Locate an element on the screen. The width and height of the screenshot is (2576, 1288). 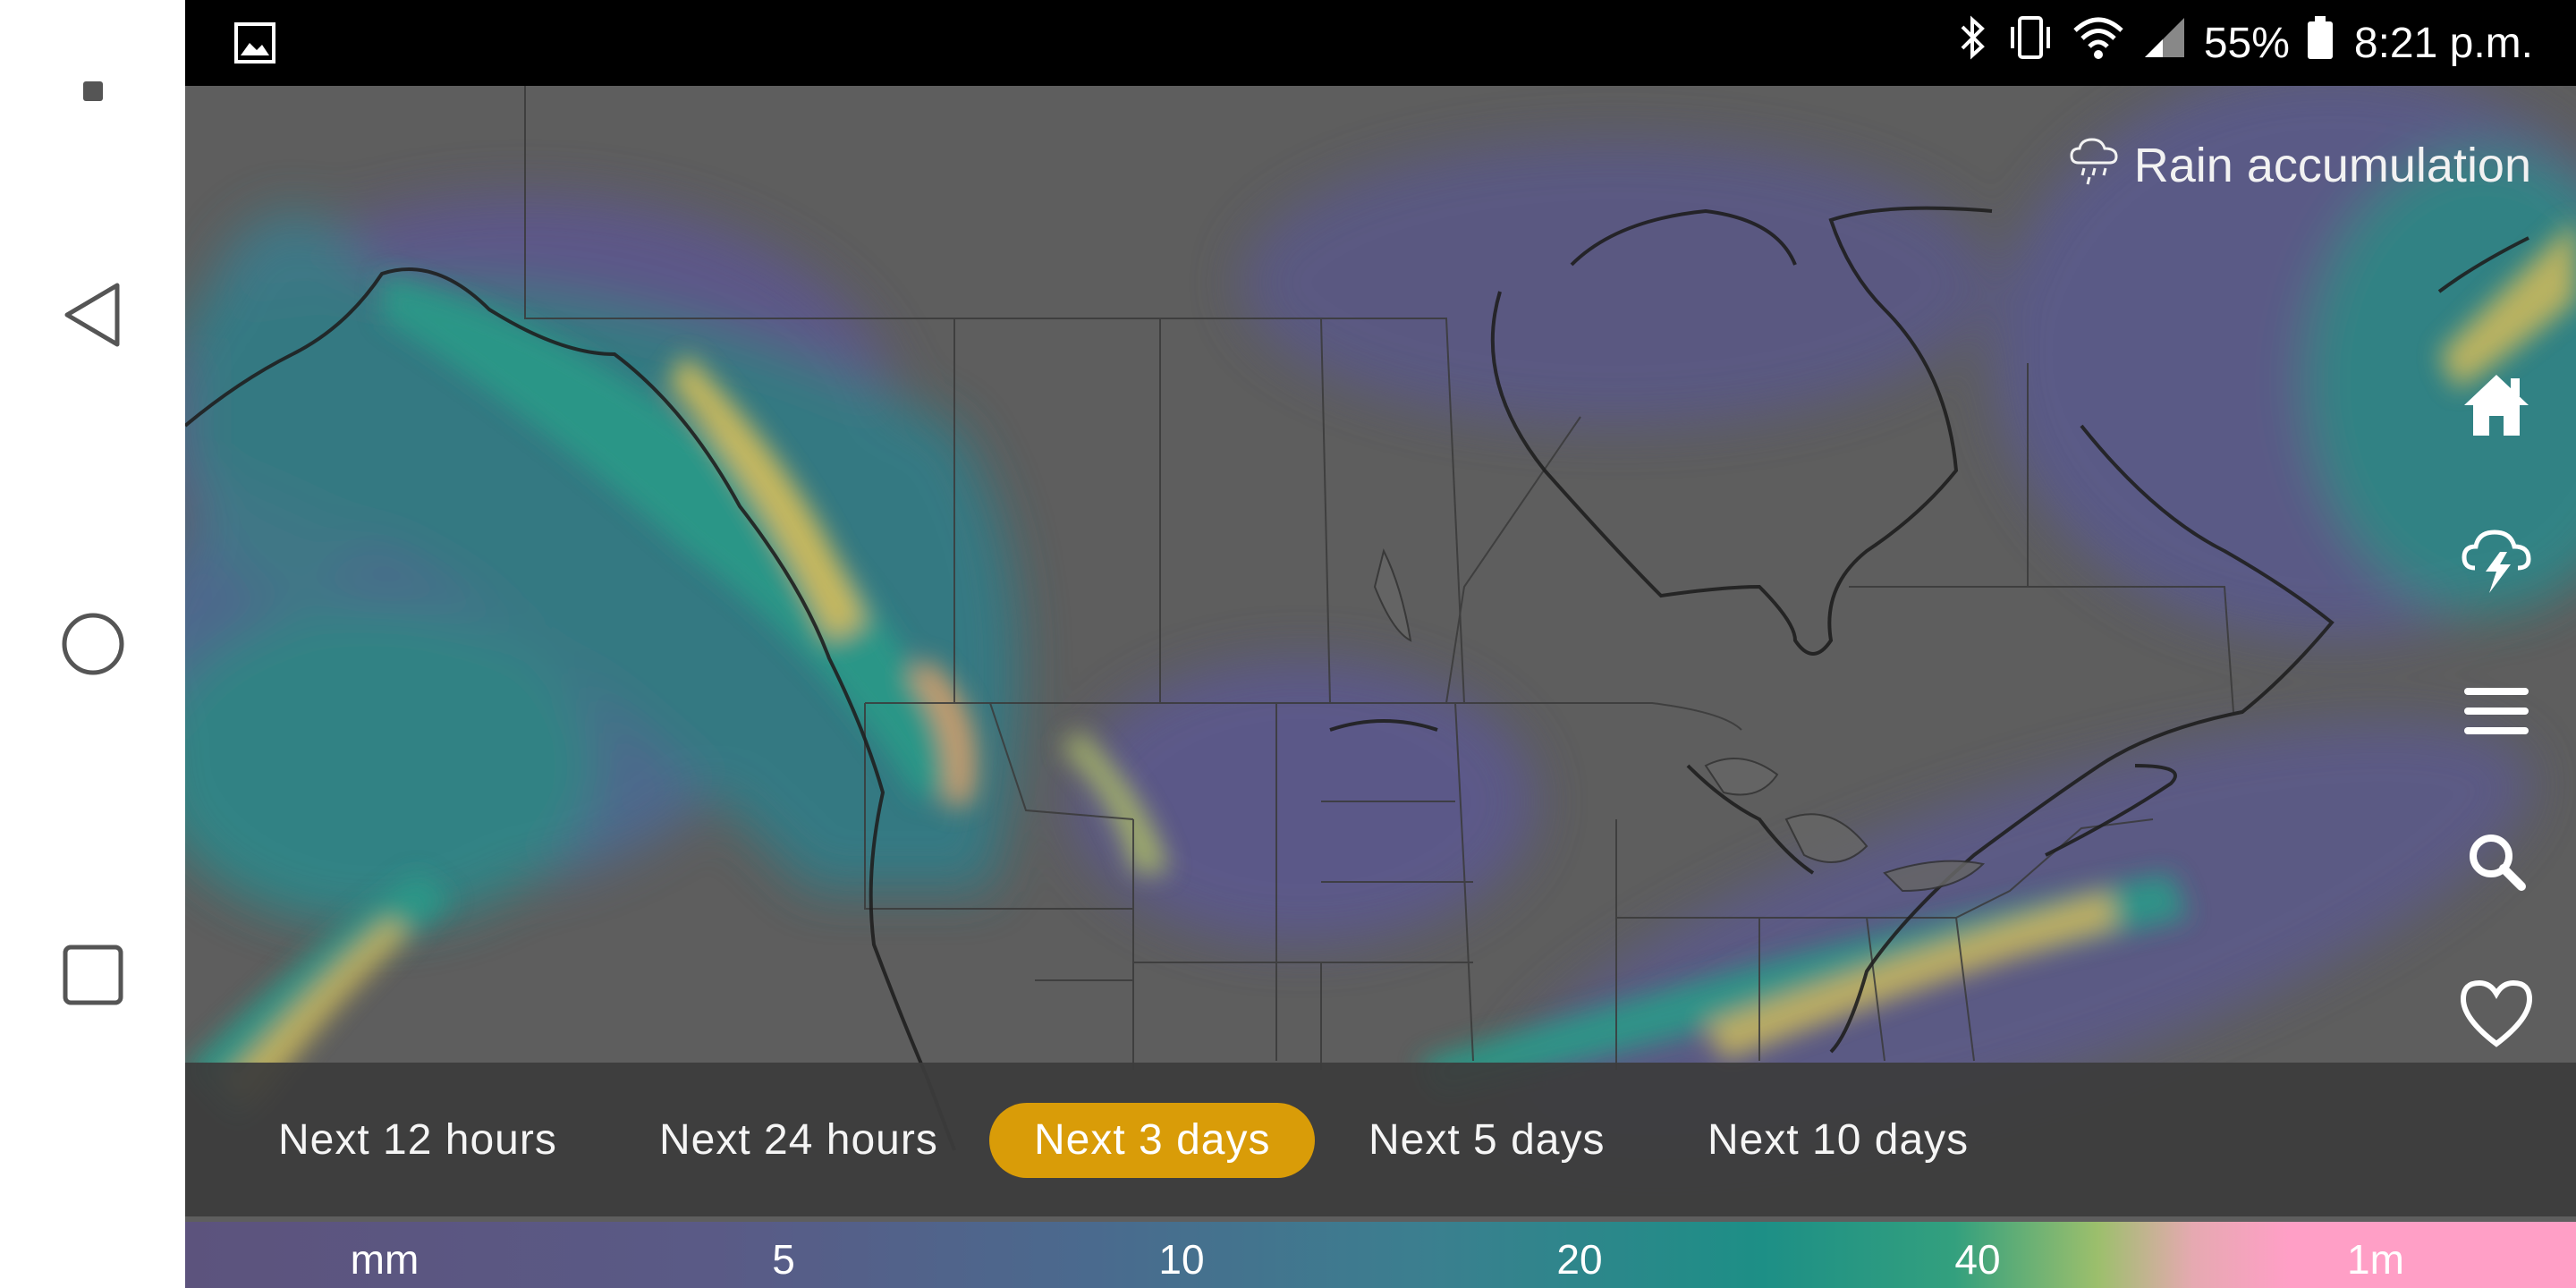
time-option-next-24-hours: Next 24 hours is located at coordinates (798, 1140).